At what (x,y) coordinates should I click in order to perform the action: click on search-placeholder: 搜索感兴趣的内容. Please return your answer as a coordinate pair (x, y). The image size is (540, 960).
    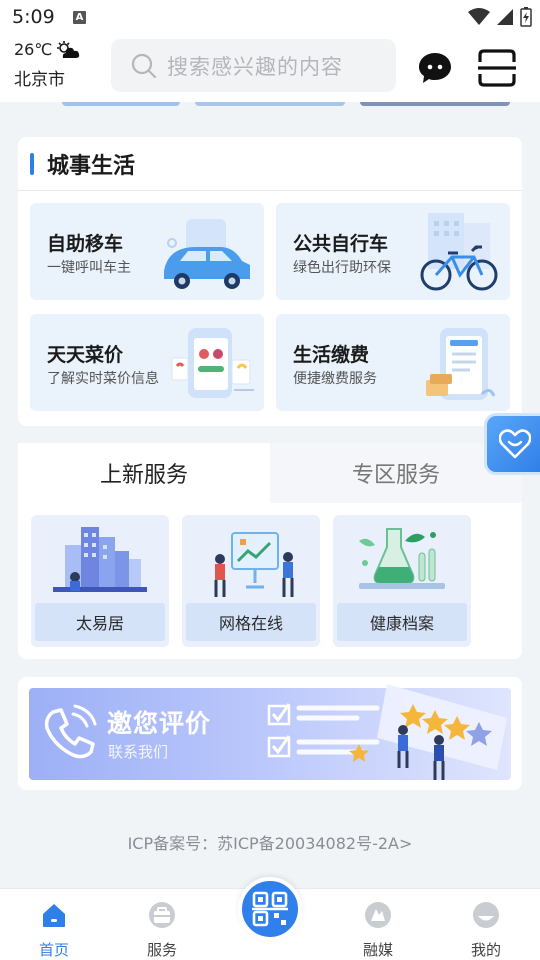
    Looking at the image, I should click on (255, 66).